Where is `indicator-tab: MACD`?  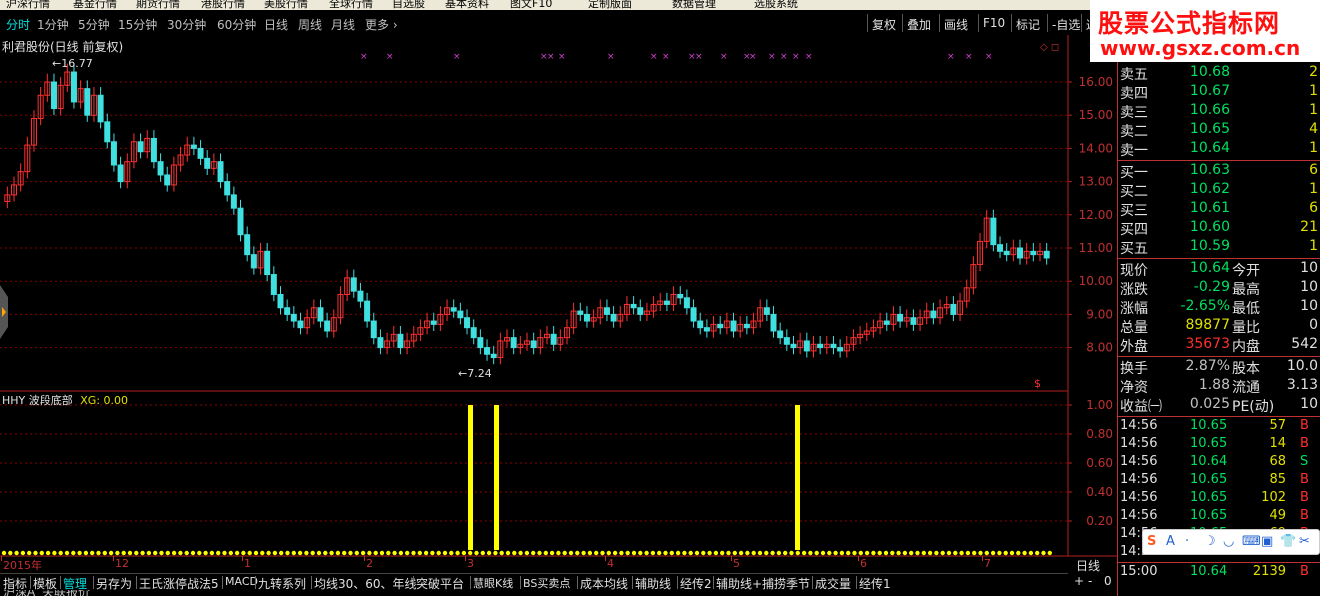
indicator-tab: MACD is located at coordinates (241, 581).